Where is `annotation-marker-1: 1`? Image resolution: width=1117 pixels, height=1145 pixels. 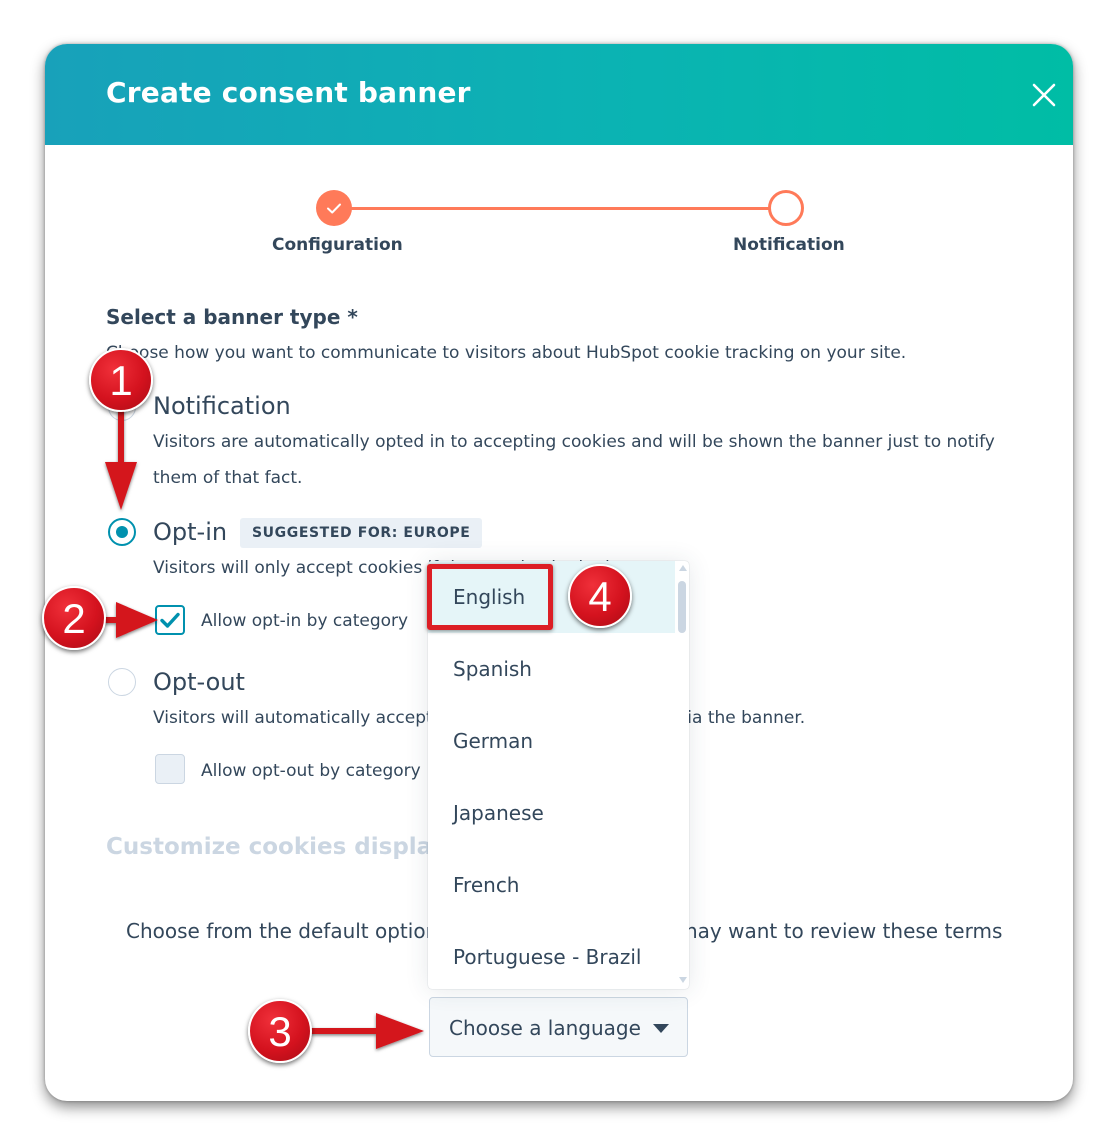 annotation-marker-1: 1 is located at coordinates (121, 380).